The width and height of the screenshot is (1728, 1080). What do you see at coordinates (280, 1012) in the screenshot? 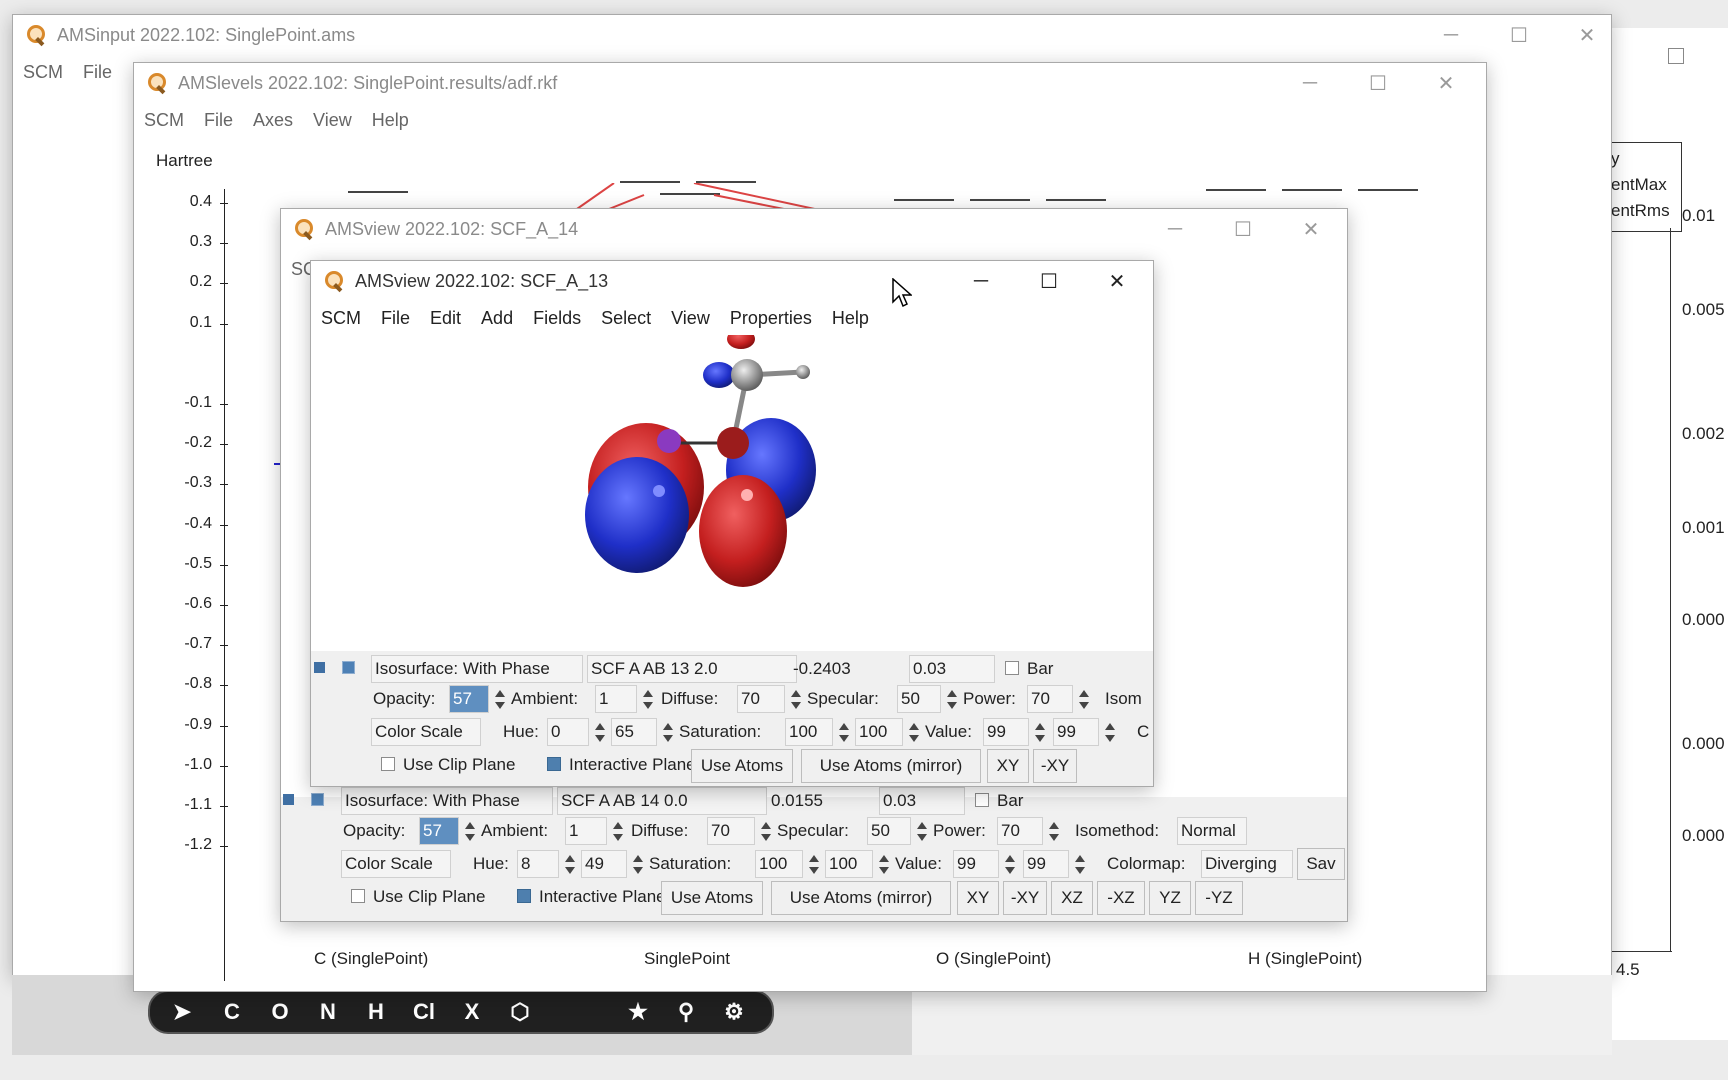
I see `tool-oxygen: O` at bounding box center [280, 1012].